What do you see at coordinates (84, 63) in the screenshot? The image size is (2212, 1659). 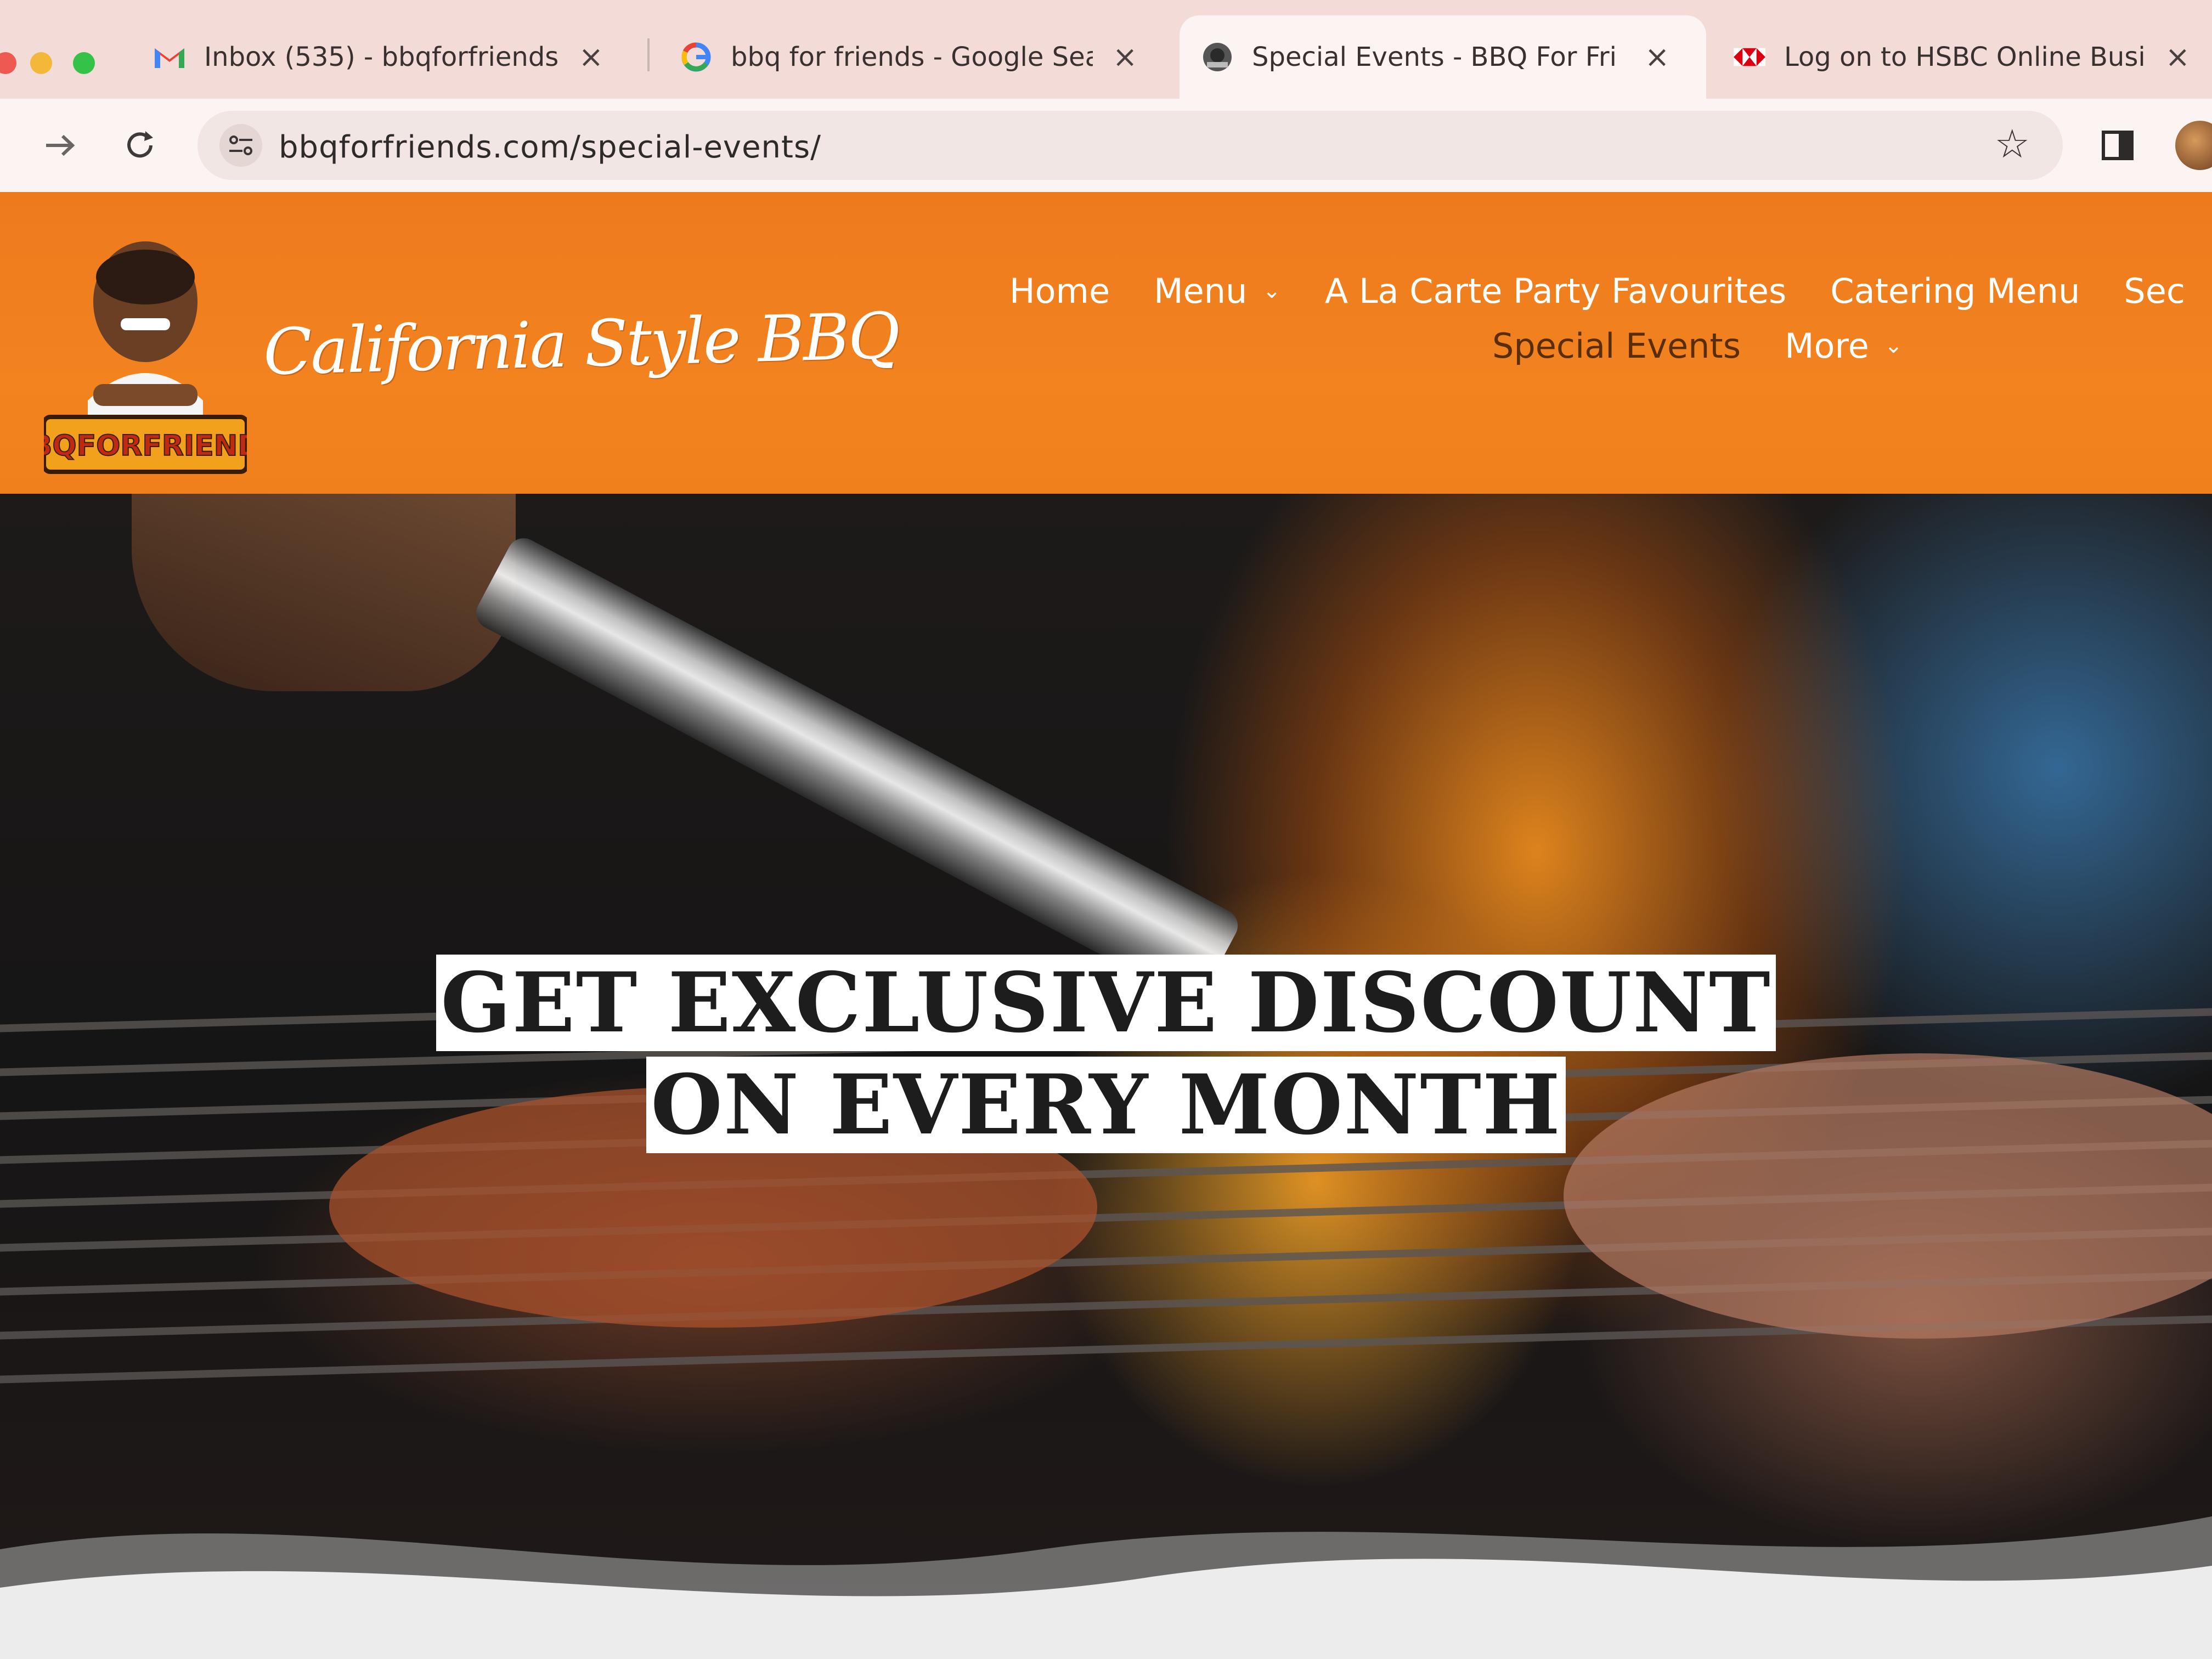 I see `window-zoom-button` at bounding box center [84, 63].